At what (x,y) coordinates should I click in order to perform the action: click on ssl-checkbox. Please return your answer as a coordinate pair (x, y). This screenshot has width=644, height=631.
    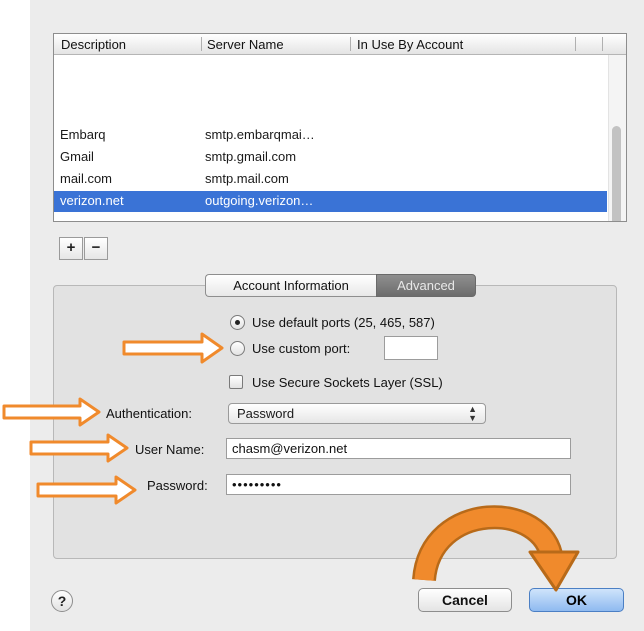
    Looking at the image, I should click on (236, 382).